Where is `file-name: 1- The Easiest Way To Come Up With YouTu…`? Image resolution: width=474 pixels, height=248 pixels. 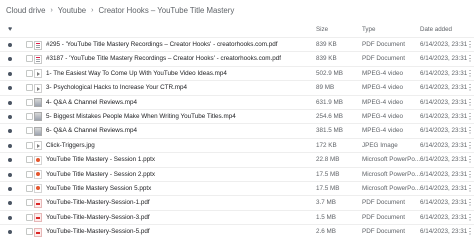 file-name: 1- The Easiest Way To Come Up With YouTu… is located at coordinates (136, 73).